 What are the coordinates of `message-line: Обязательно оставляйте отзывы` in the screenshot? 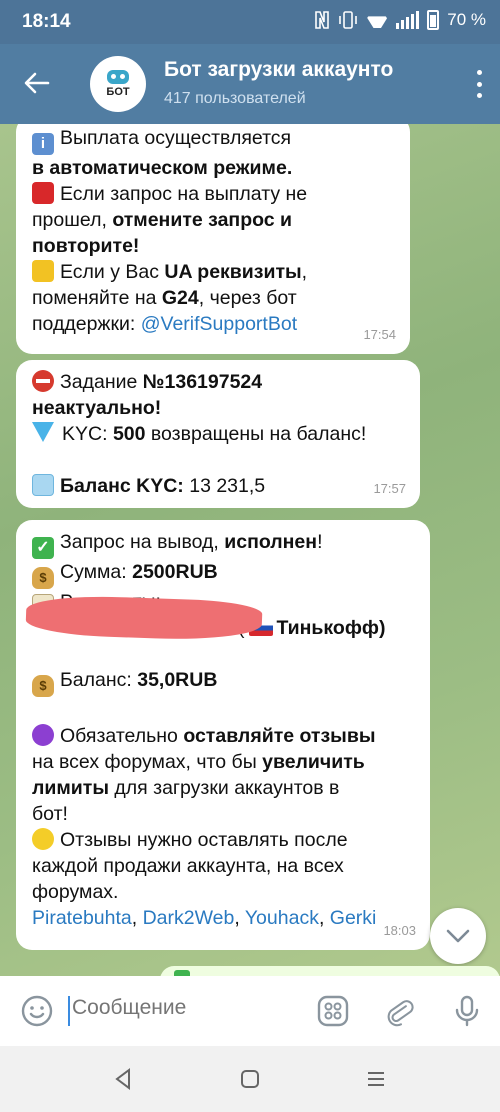 It's located at (224, 736).